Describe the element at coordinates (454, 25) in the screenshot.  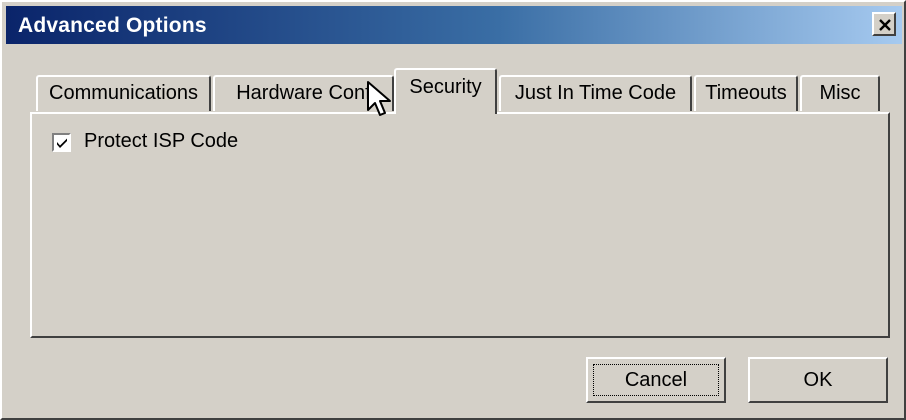
I see `title-bar: Advanced Options` at that location.